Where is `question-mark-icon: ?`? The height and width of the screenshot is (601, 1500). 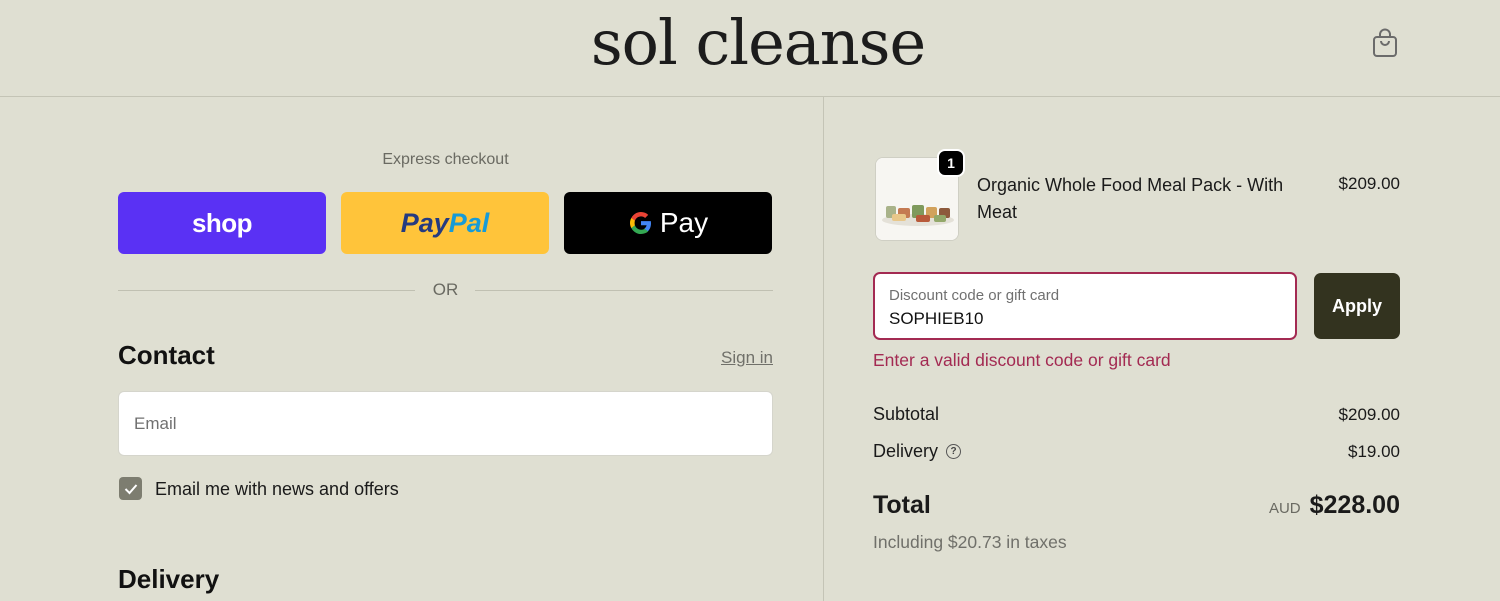 question-mark-icon: ? is located at coordinates (954, 451).